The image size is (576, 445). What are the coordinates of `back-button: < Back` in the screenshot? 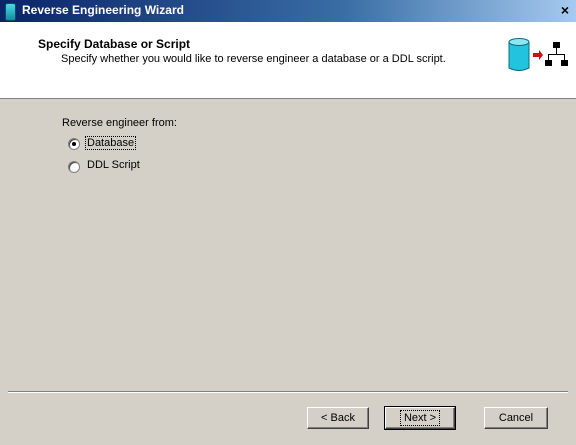 It's located at (338, 418).